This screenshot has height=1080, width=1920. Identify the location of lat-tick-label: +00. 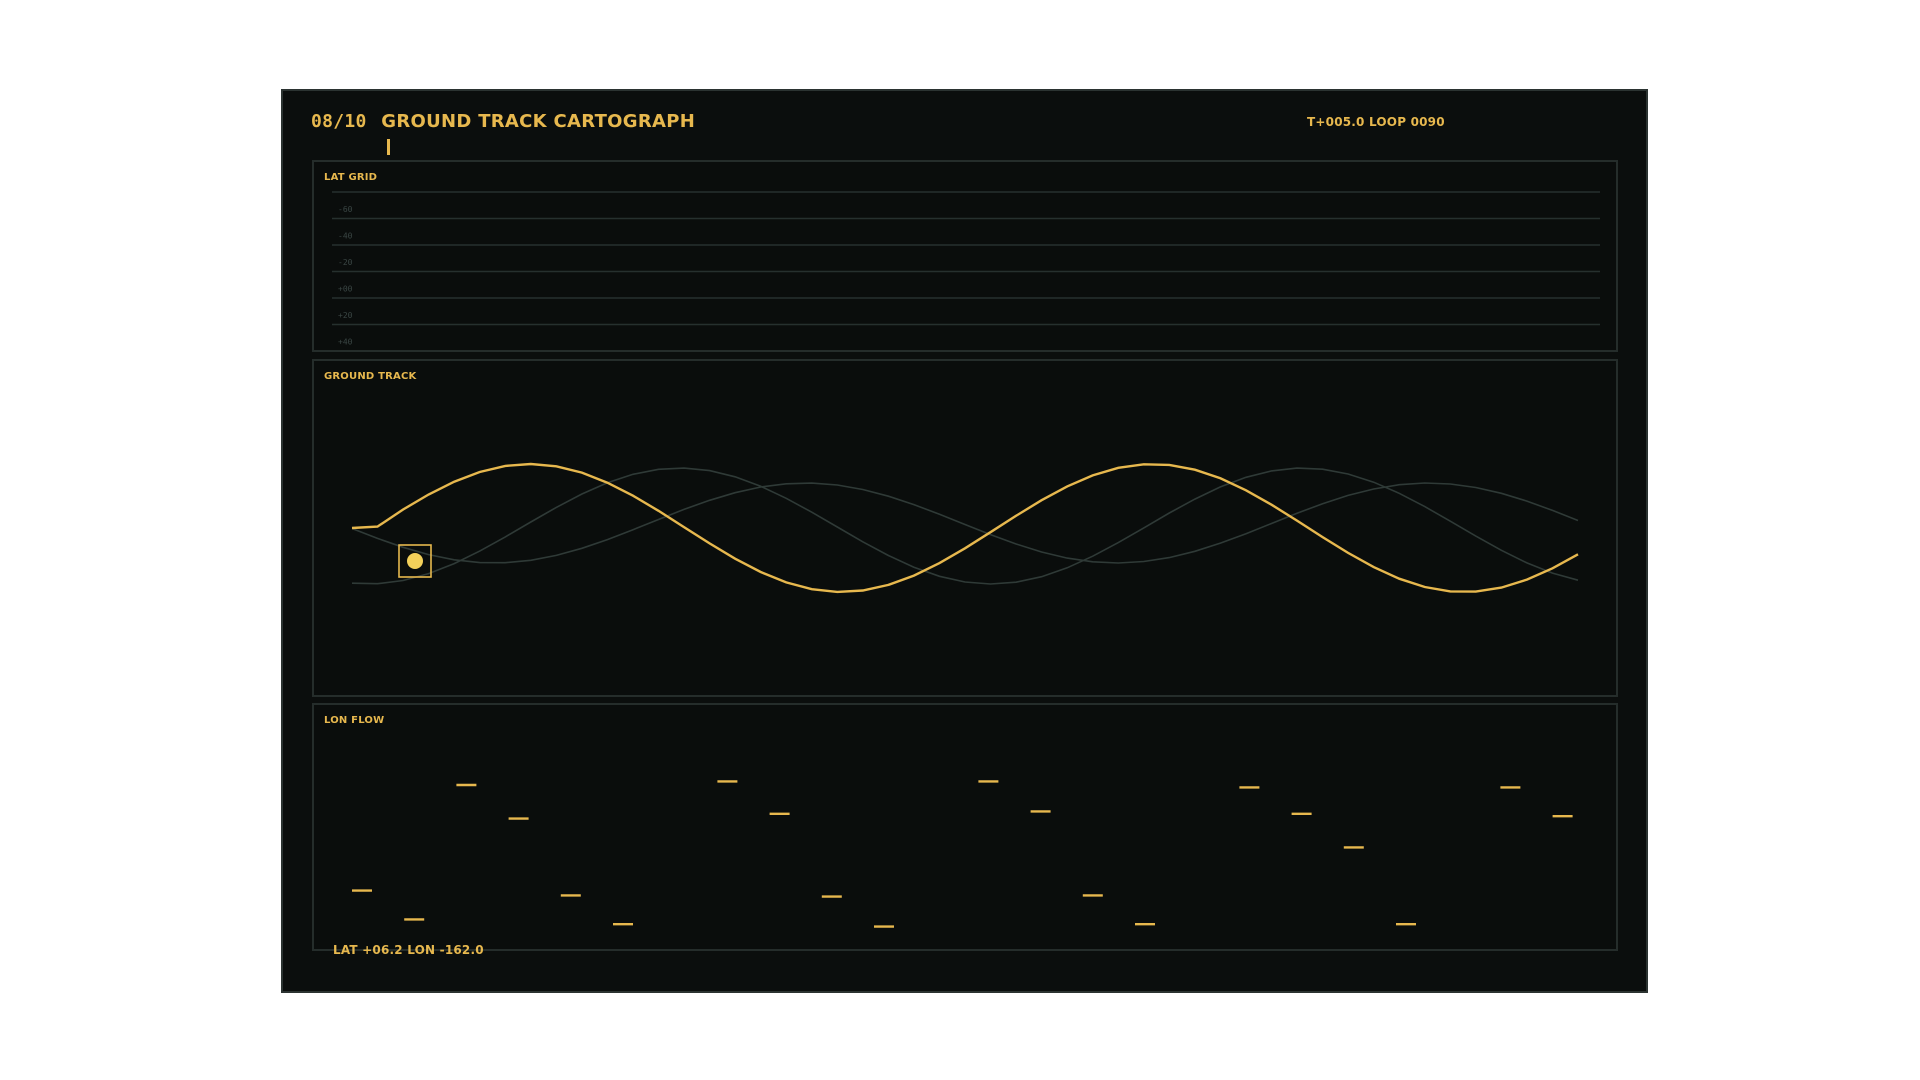
(345, 289).